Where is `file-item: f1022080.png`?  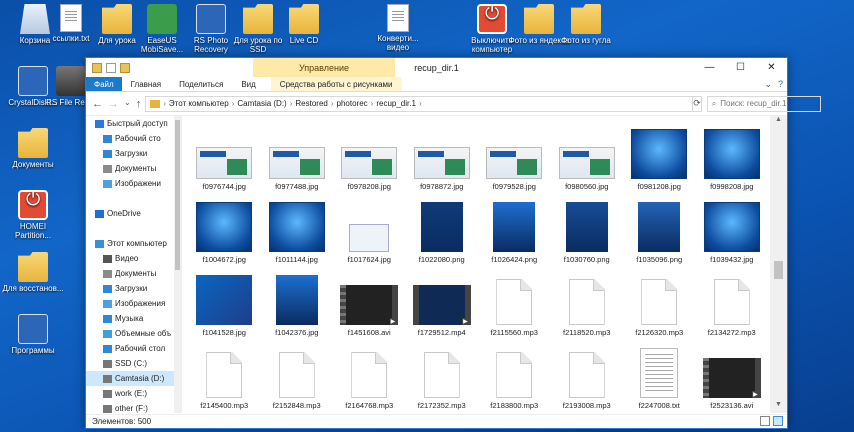
file-item: f1022080.png is located at coordinates (442, 231).